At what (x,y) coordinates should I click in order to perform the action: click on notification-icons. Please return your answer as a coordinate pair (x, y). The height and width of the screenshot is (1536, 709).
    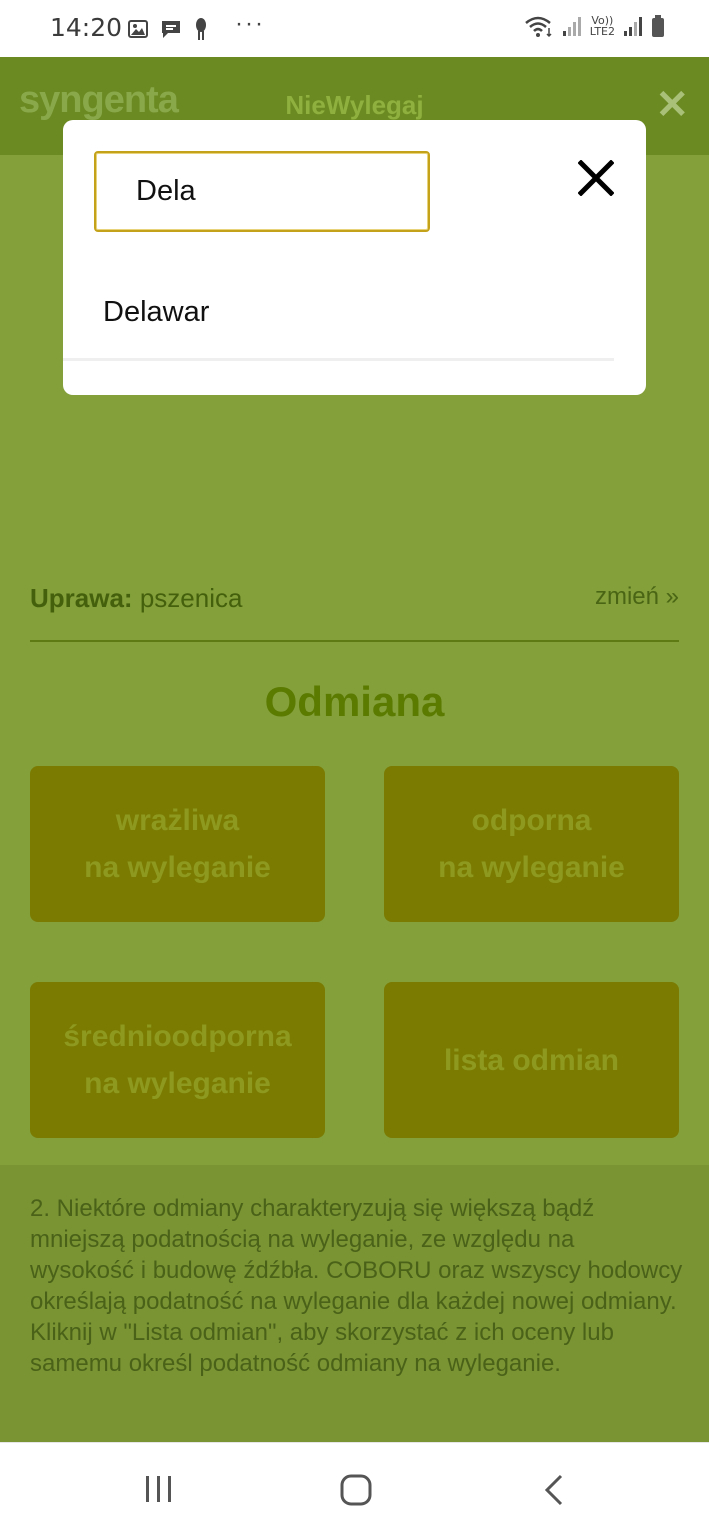
    Looking at the image, I should click on (168, 29).